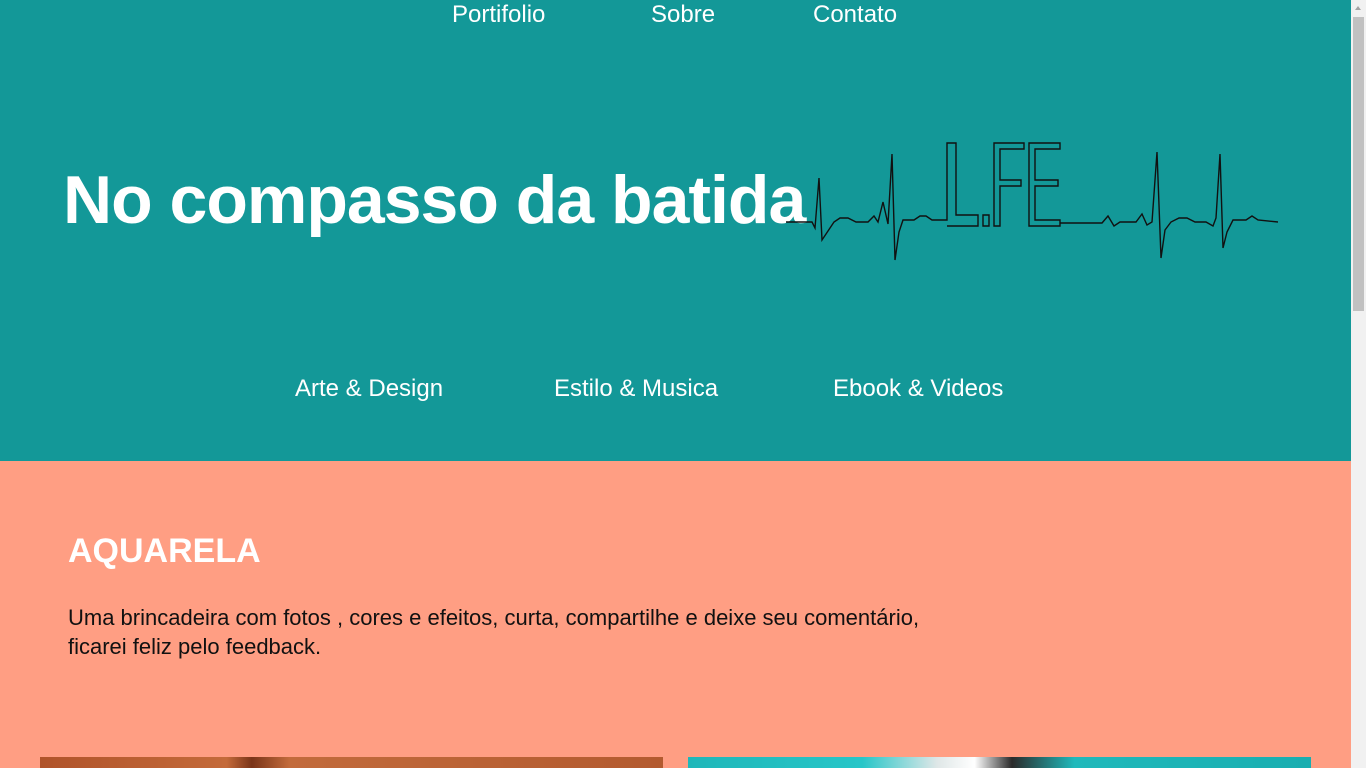  What do you see at coordinates (498, 15) in the screenshot?
I see `nav-portifolio-link: Portifolio` at bounding box center [498, 15].